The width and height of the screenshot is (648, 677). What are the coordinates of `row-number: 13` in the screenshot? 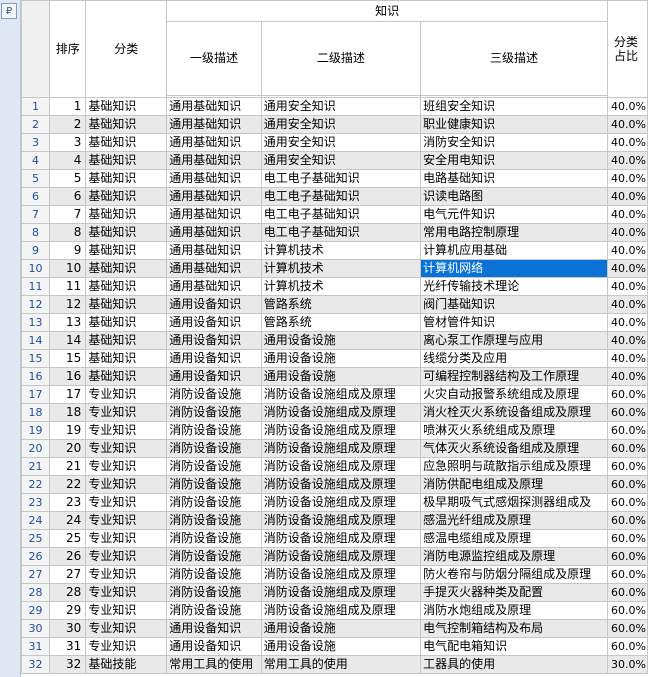 It's located at (35, 322).